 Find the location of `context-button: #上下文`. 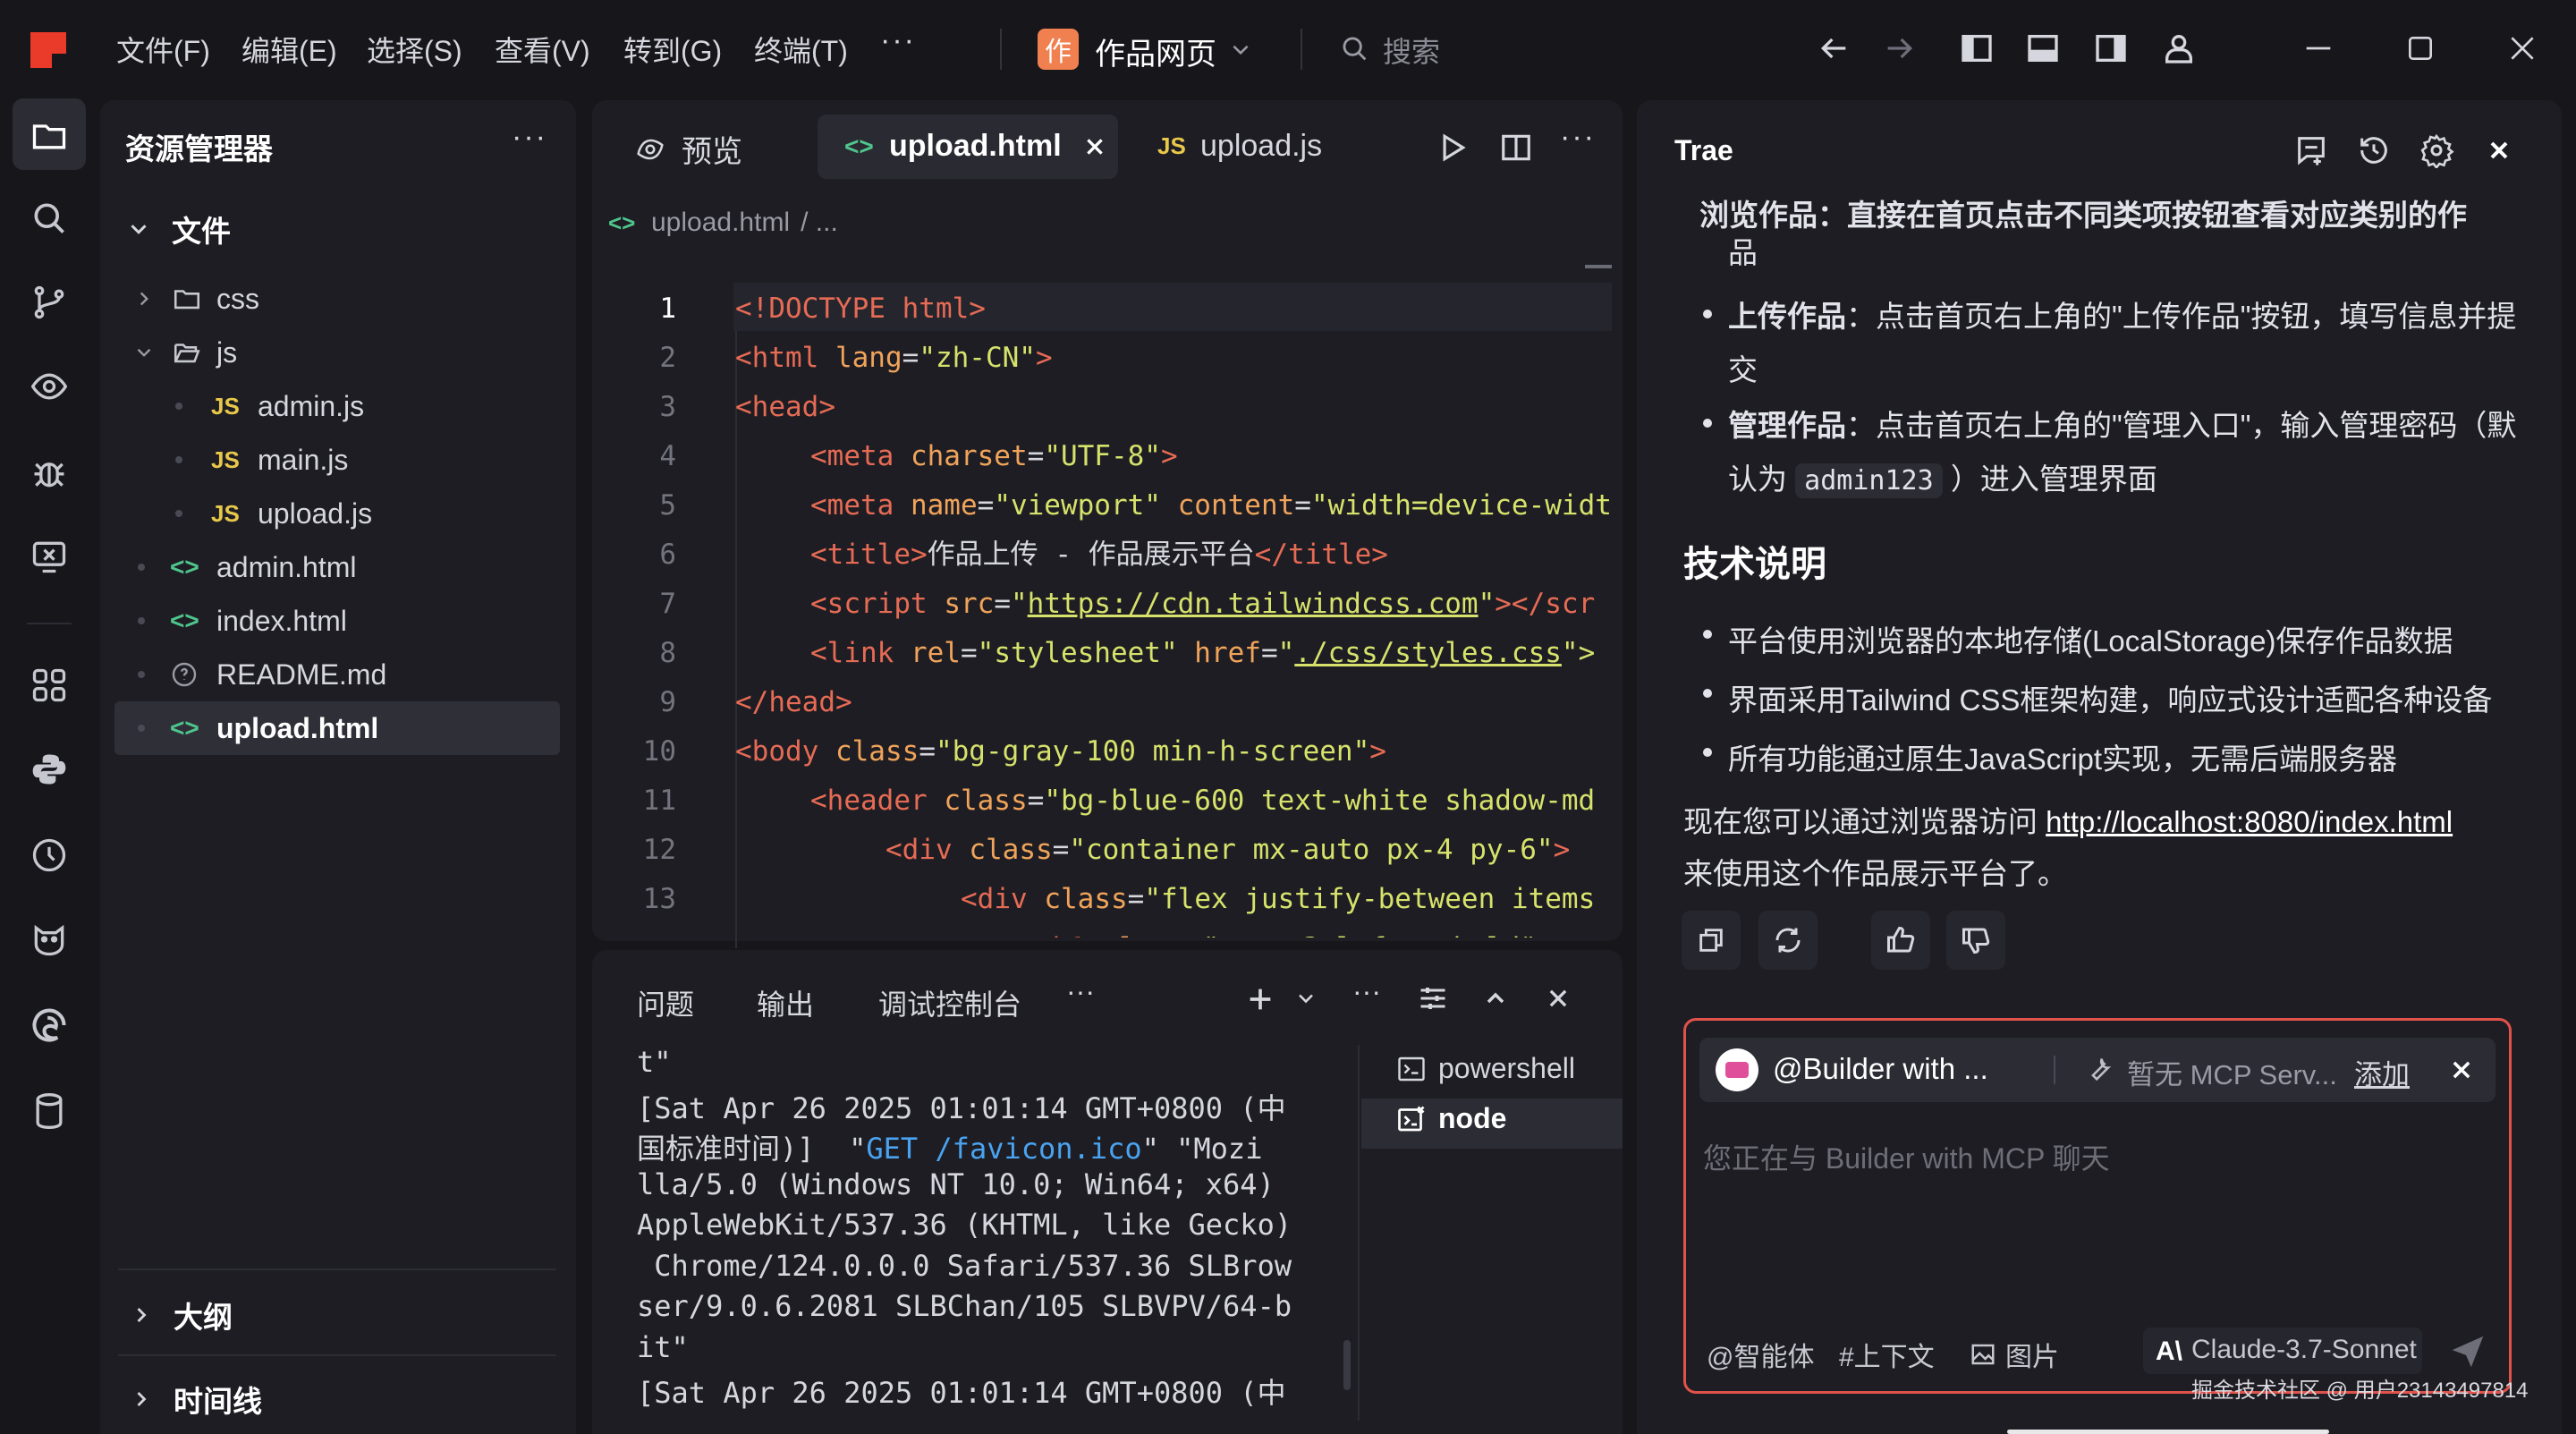

context-button: #上下文 is located at coordinates (1887, 1354).